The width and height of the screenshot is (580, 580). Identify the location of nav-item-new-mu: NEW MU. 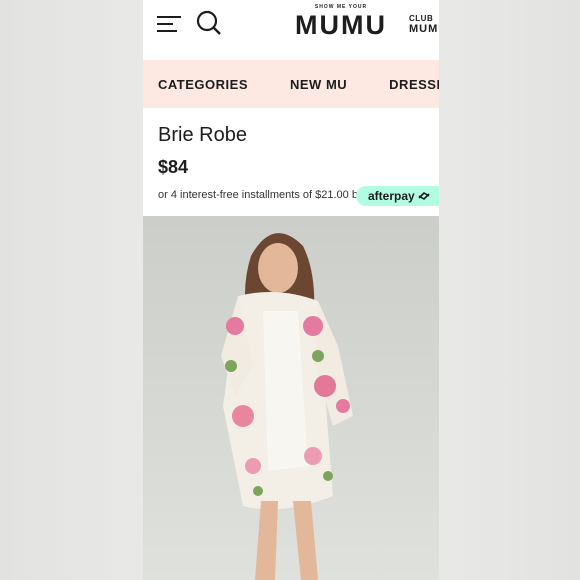
(318, 84).